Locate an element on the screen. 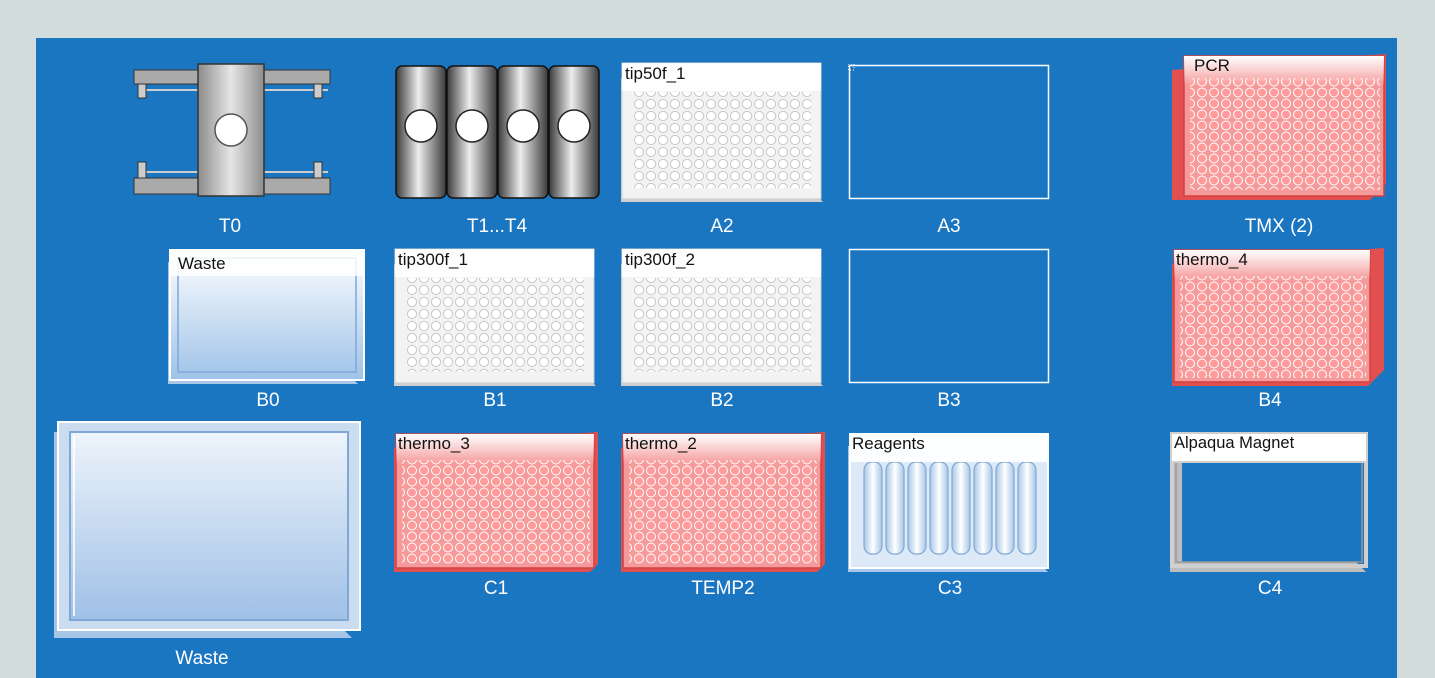  slot-label: B4 is located at coordinates (1270, 400).